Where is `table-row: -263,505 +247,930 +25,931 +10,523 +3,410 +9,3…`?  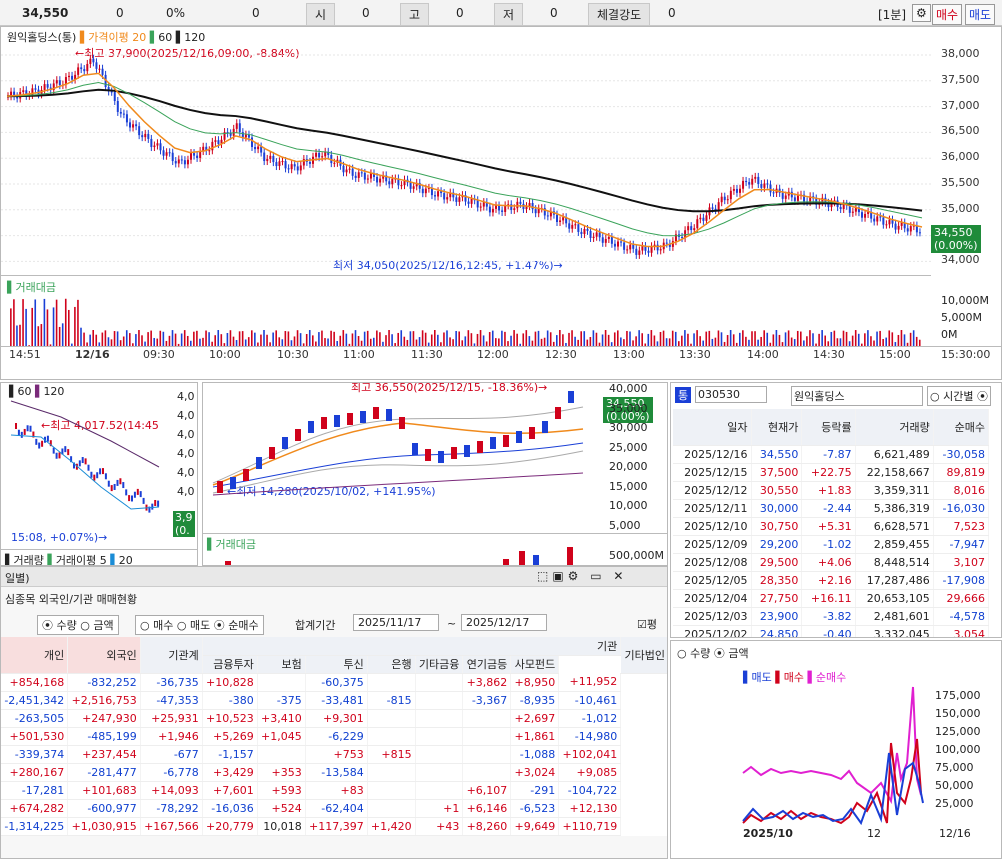
table-row: -263,505 +247,930 +25,931 +10,523 +3,410 +9,3… is located at coordinates (334, 718).